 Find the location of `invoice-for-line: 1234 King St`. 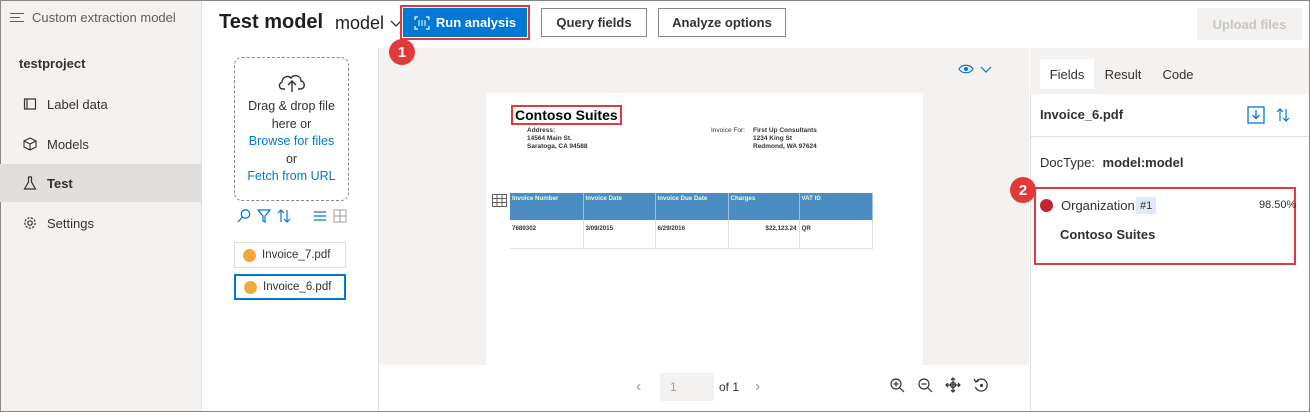

invoice-for-line: 1234 King St is located at coordinates (773, 138).